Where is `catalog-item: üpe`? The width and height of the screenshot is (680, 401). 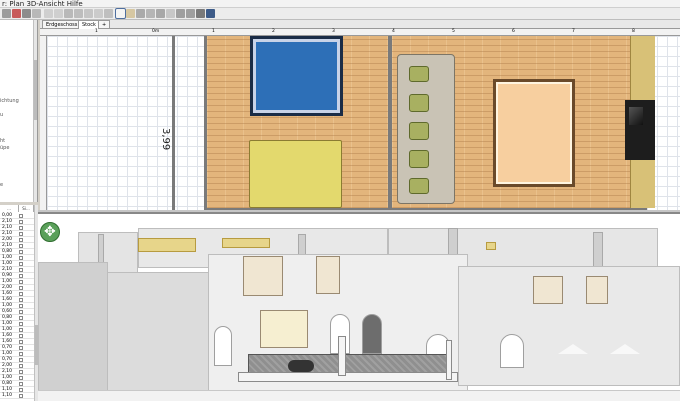 catalog-item: üpe is located at coordinates (4, 148).